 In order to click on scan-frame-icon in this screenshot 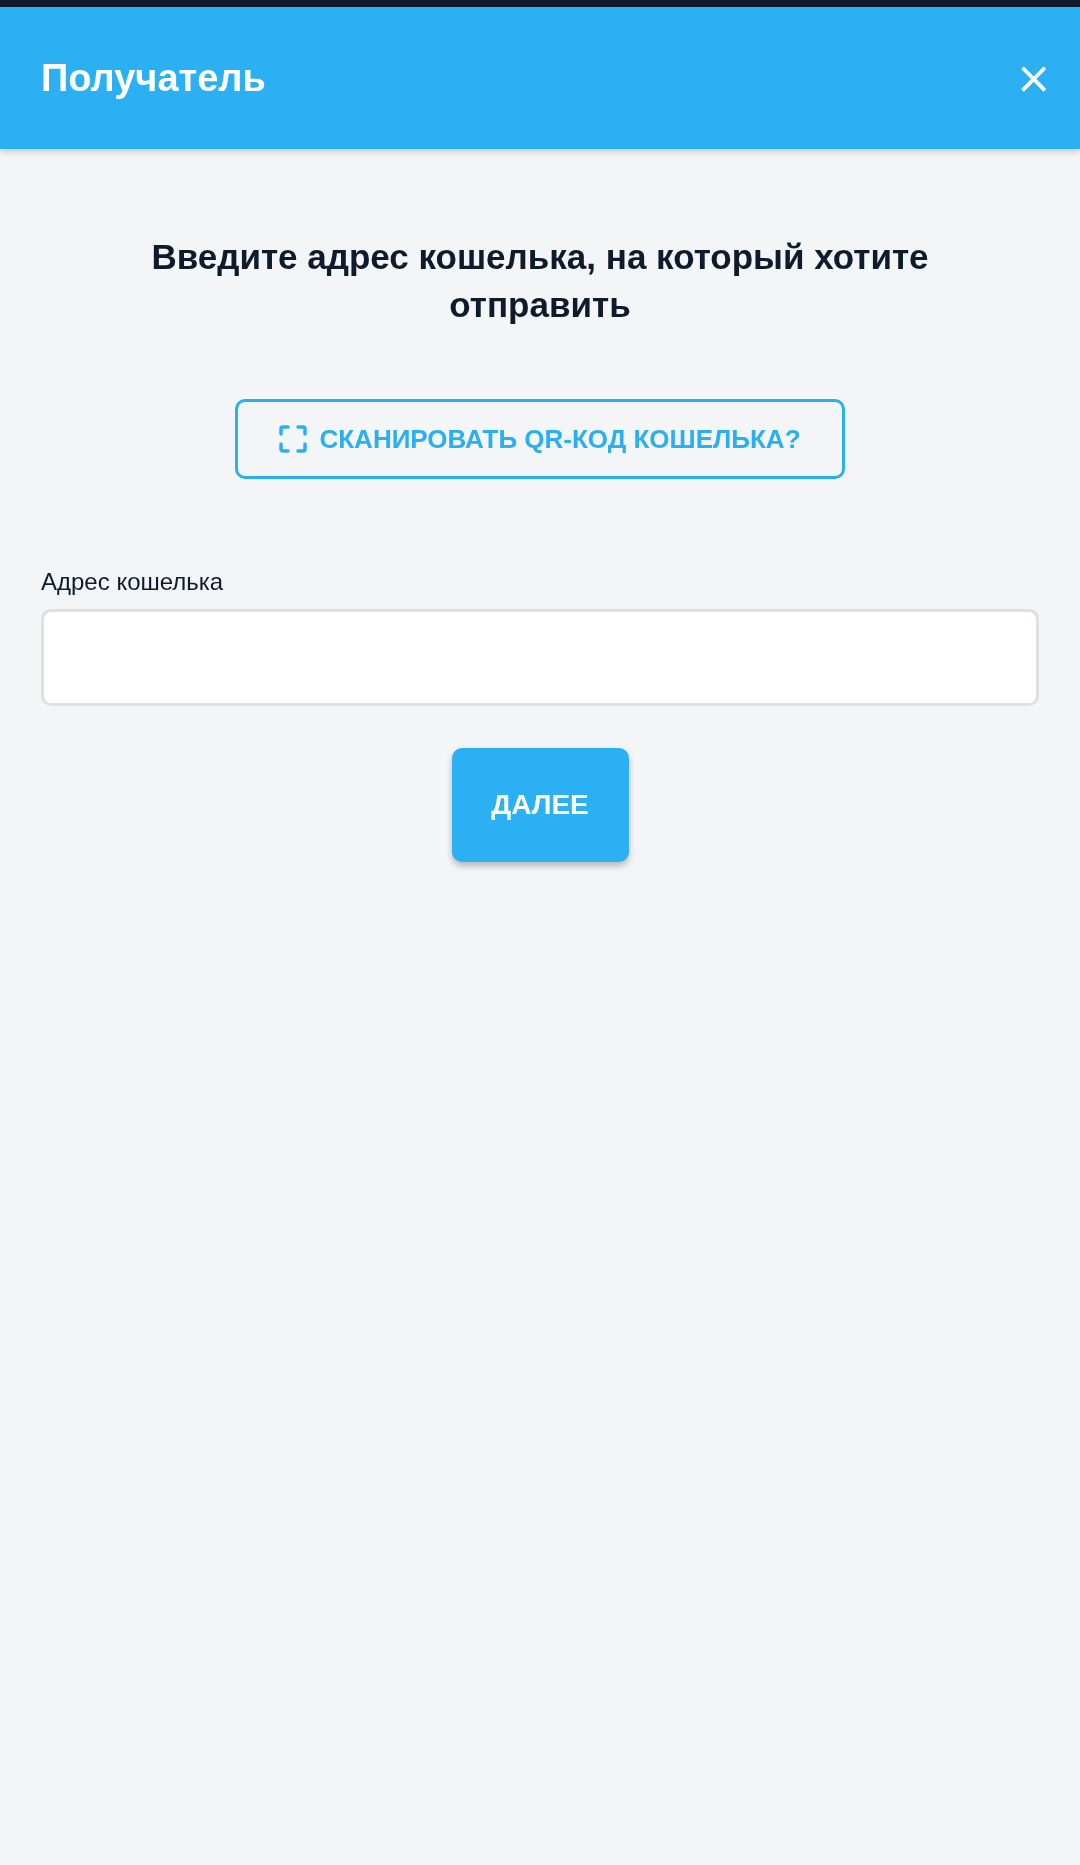, I will do `click(293, 439)`.